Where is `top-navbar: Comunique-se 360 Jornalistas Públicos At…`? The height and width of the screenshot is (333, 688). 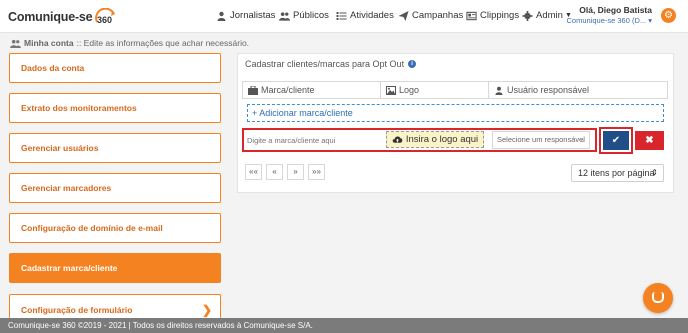 top-navbar: Comunique-se 360 Jornalistas Públicos At… is located at coordinates (344, 16).